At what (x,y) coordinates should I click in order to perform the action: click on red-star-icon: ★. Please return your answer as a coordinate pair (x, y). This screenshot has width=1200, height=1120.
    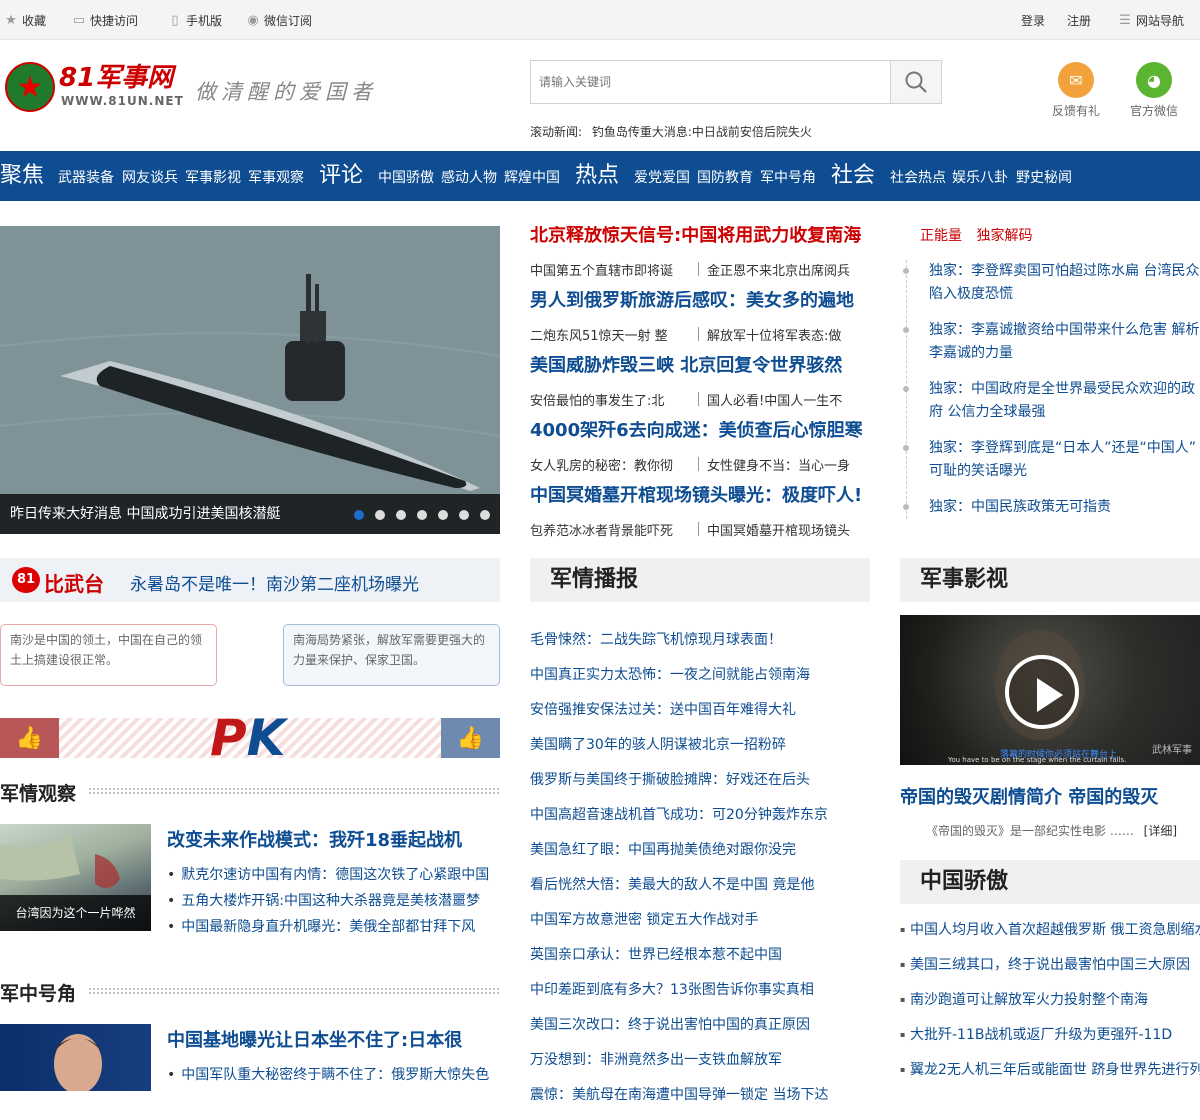
    Looking at the image, I should click on (30, 87).